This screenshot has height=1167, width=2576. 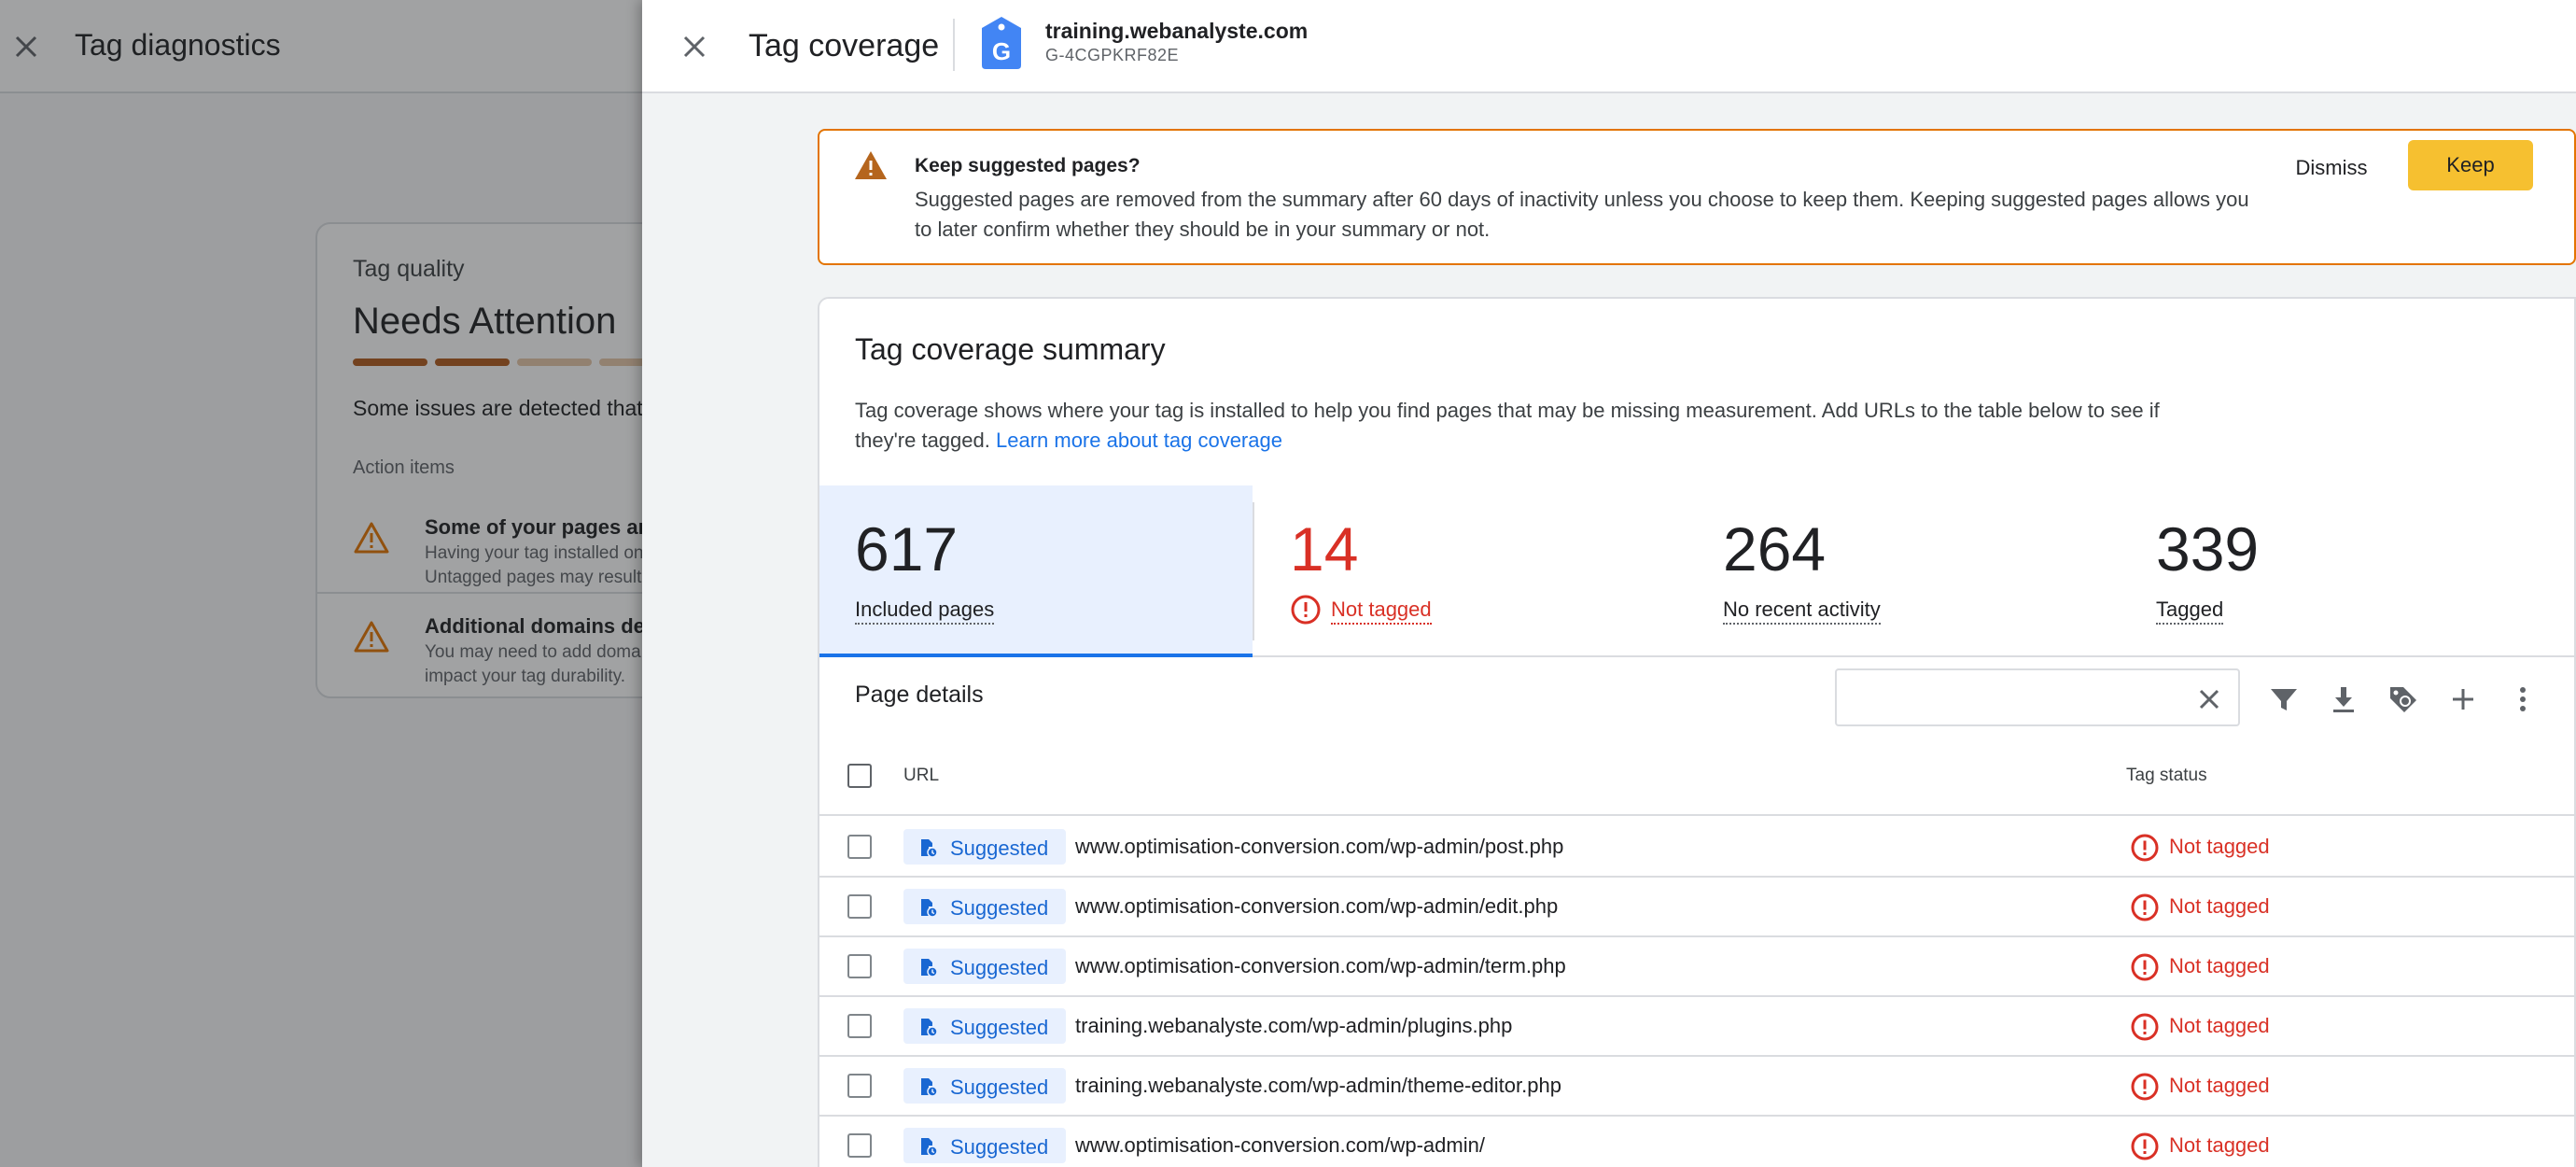 What do you see at coordinates (1324, 549) in the screenshot?
I see `metric-value: 14` at bounding box center [1324, 549].